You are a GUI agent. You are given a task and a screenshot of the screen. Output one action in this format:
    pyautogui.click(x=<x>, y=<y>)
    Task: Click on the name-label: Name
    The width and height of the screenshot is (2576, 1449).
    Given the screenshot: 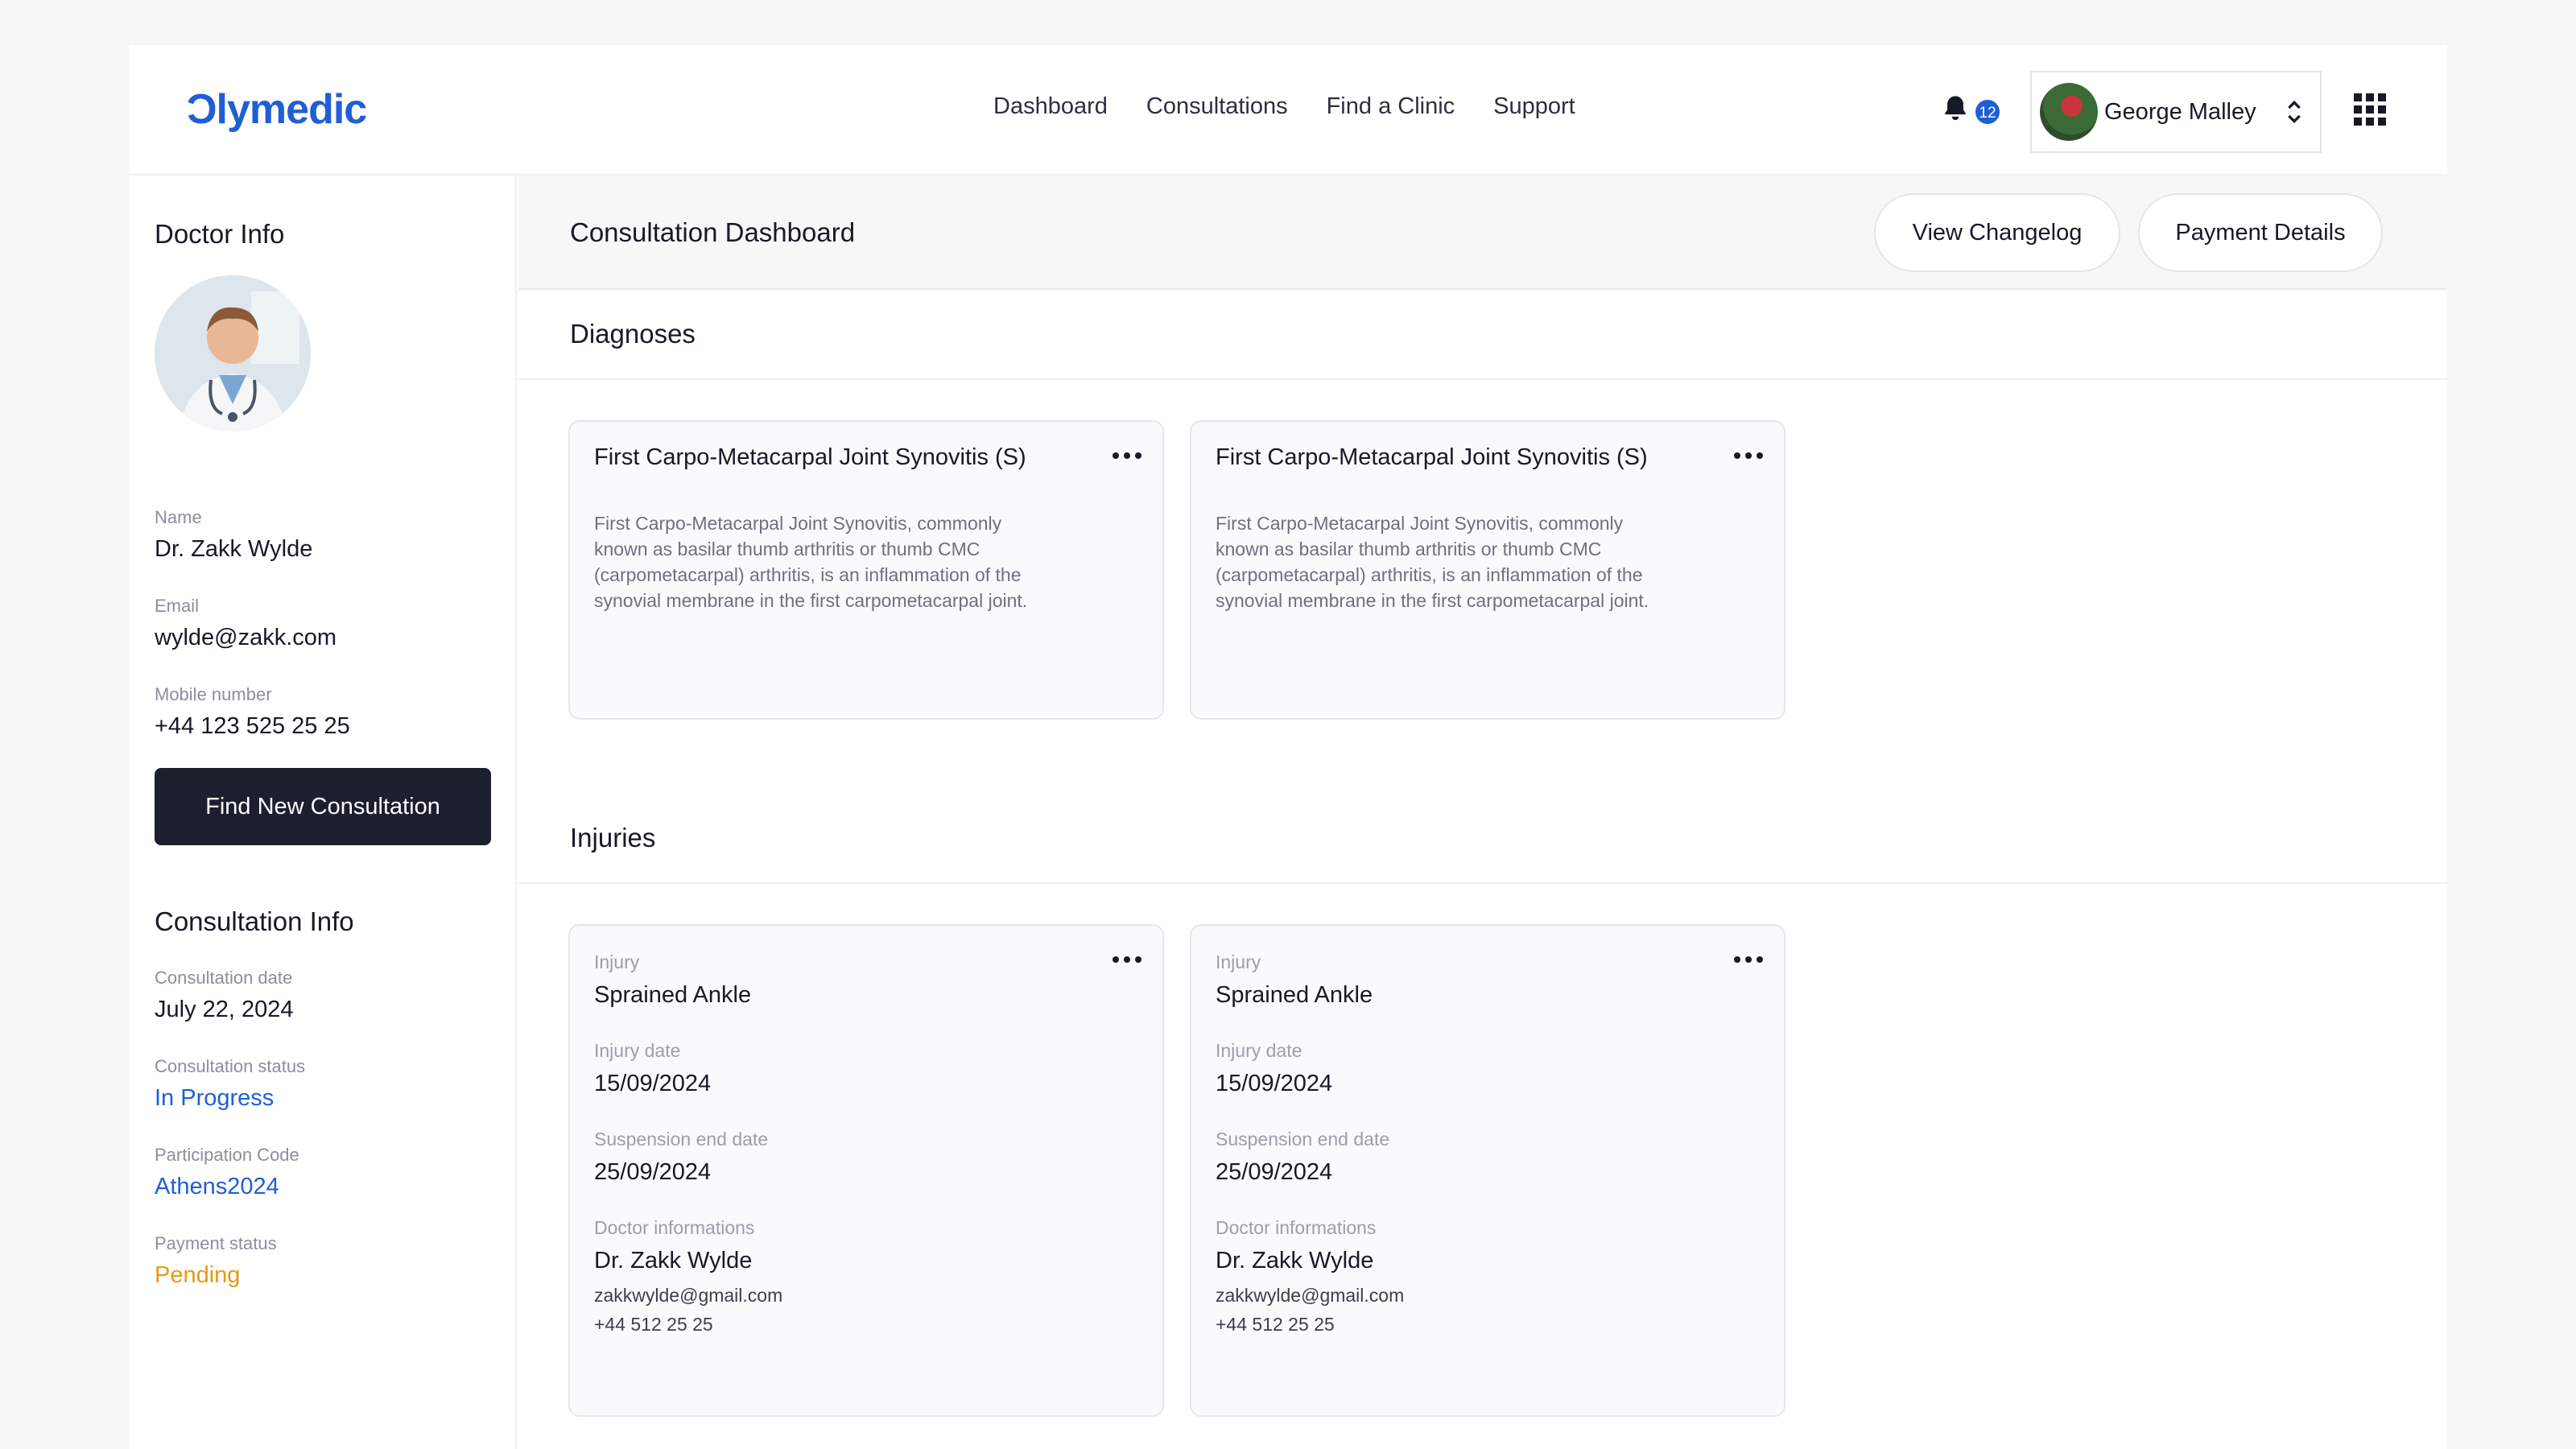 What is the action you would take?
    pyautogui.click(x=178, y=517)
    